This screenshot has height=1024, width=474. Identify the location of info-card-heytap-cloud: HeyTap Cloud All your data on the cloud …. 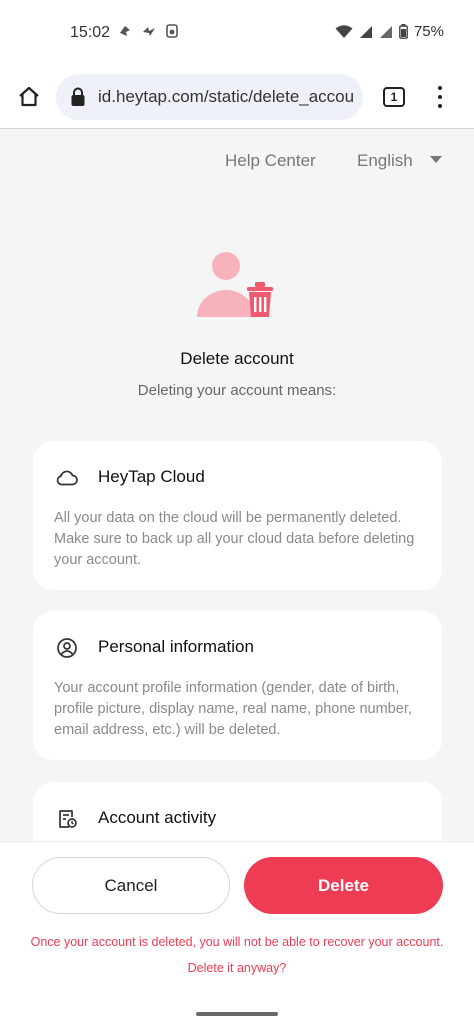
(237, 515).